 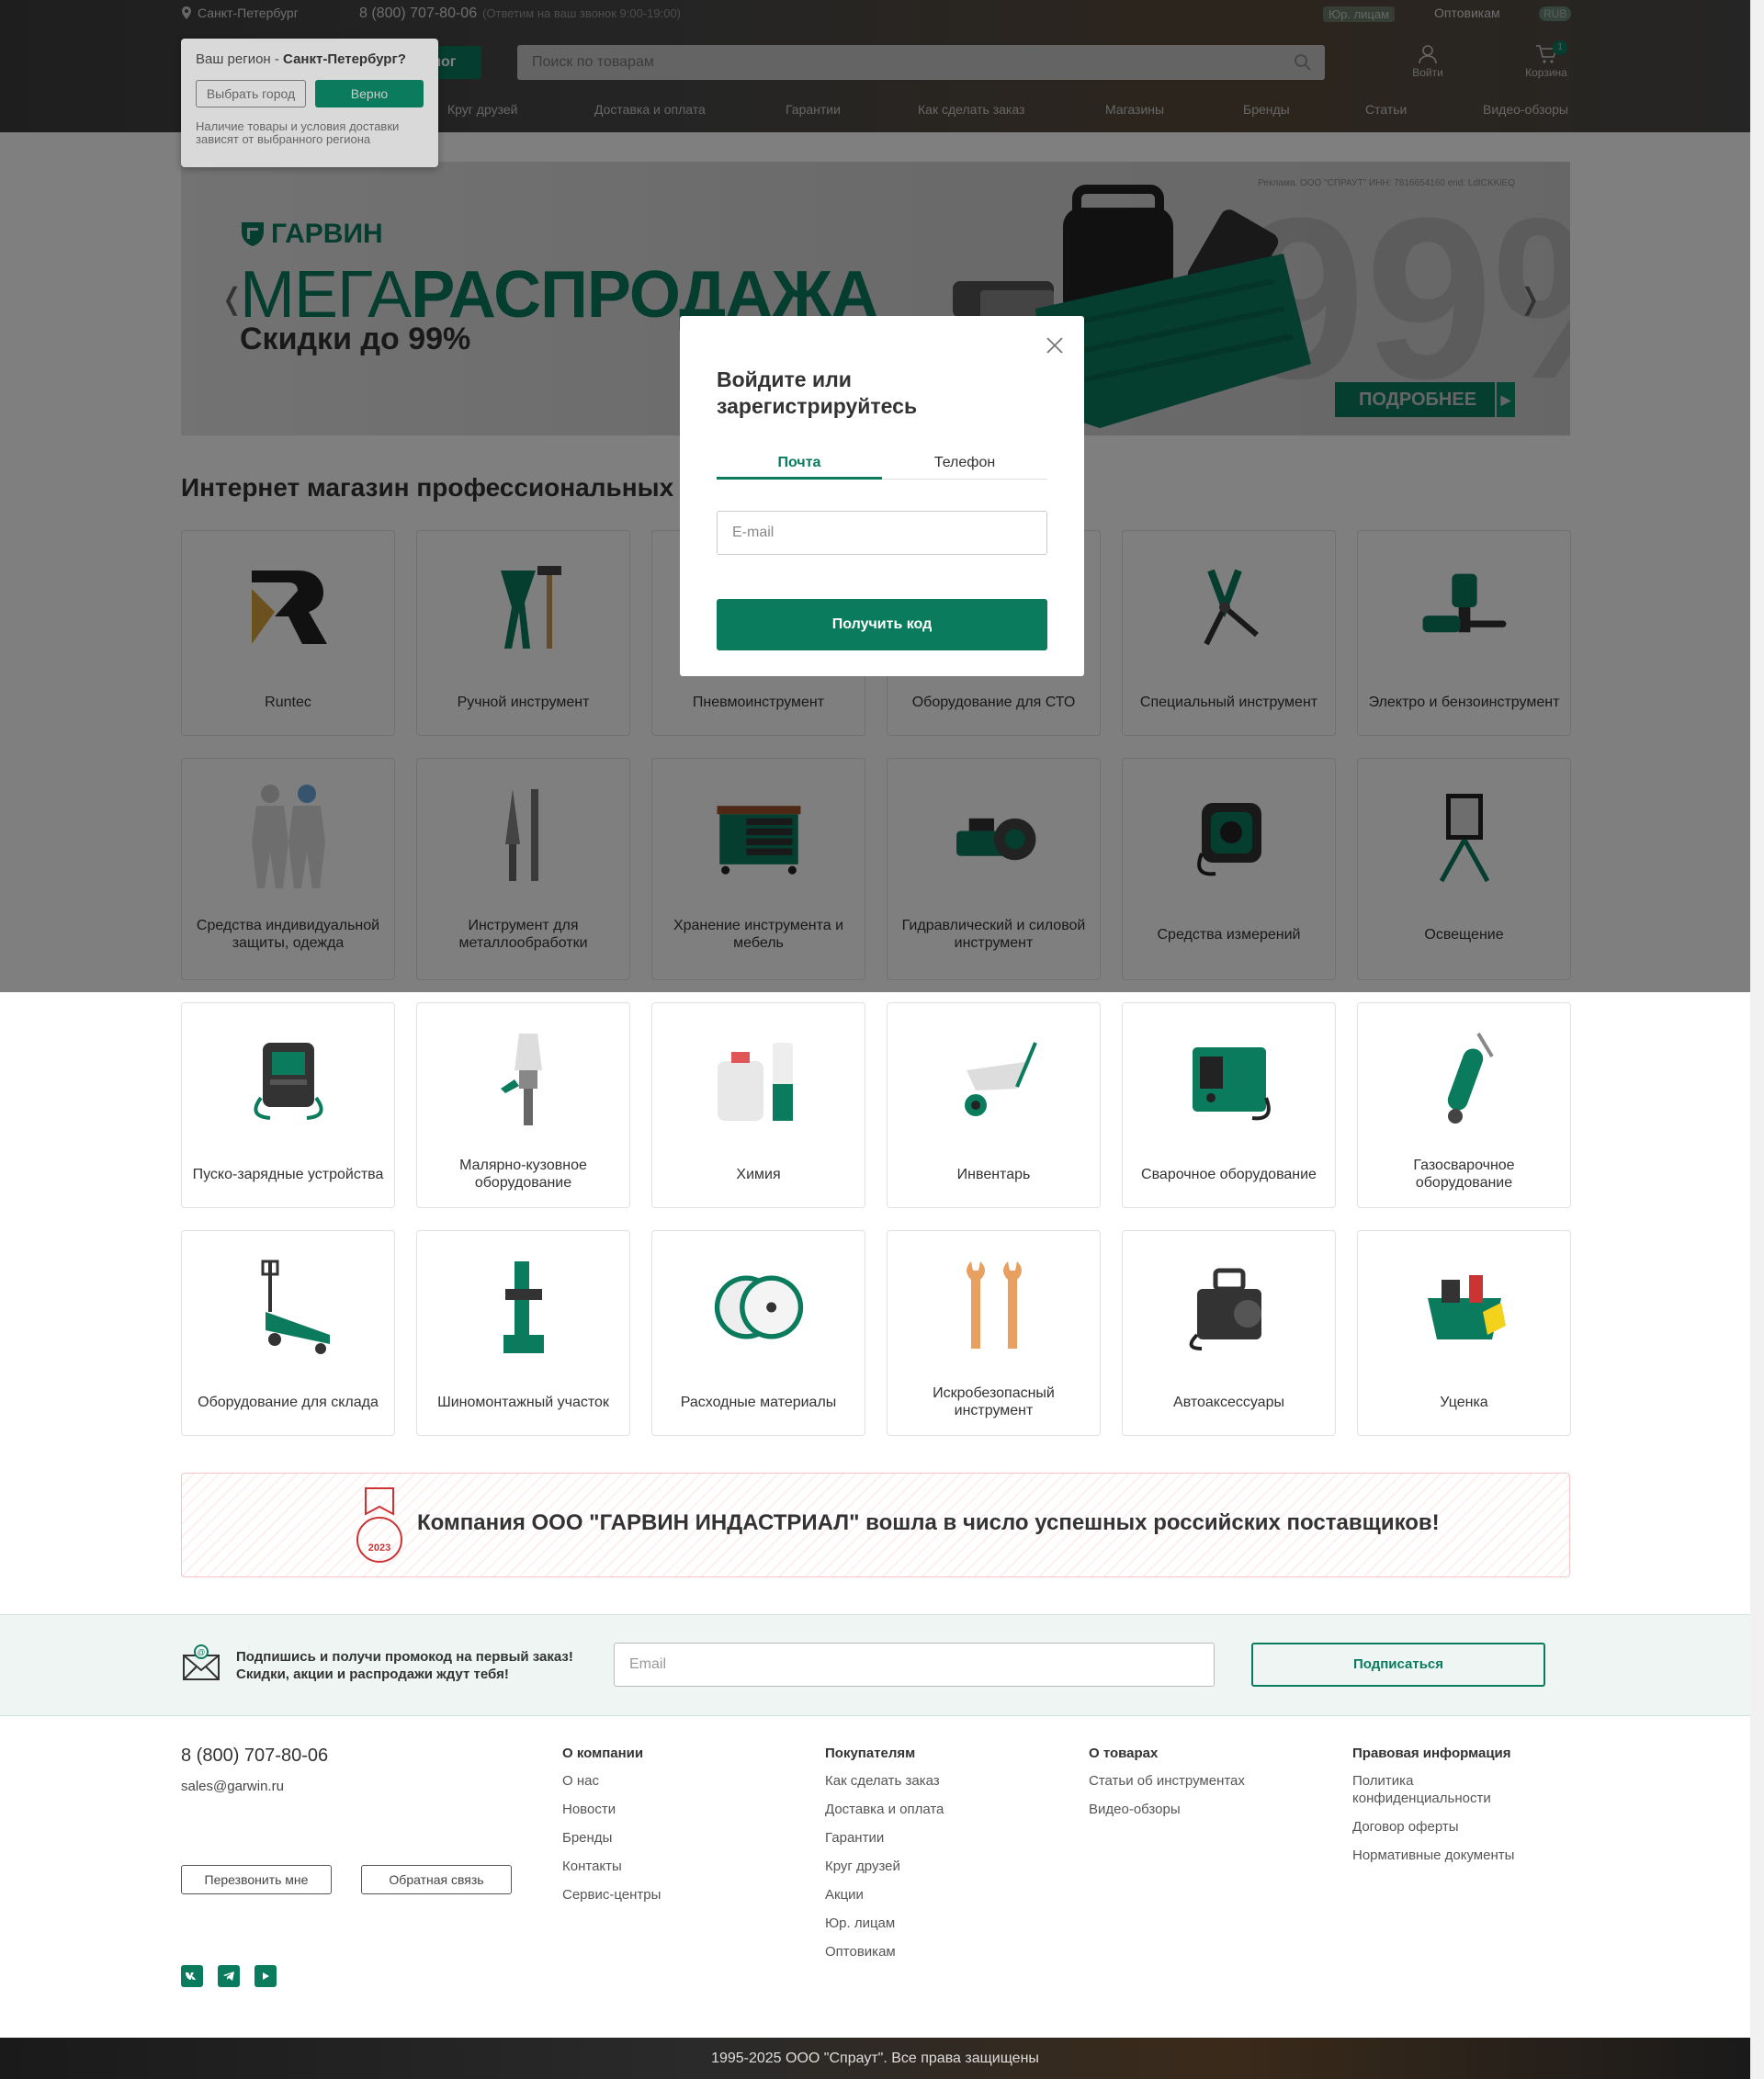 I want to click on footer-phone: 8 (800) 707-80-06, so click(x=254, y=1756).